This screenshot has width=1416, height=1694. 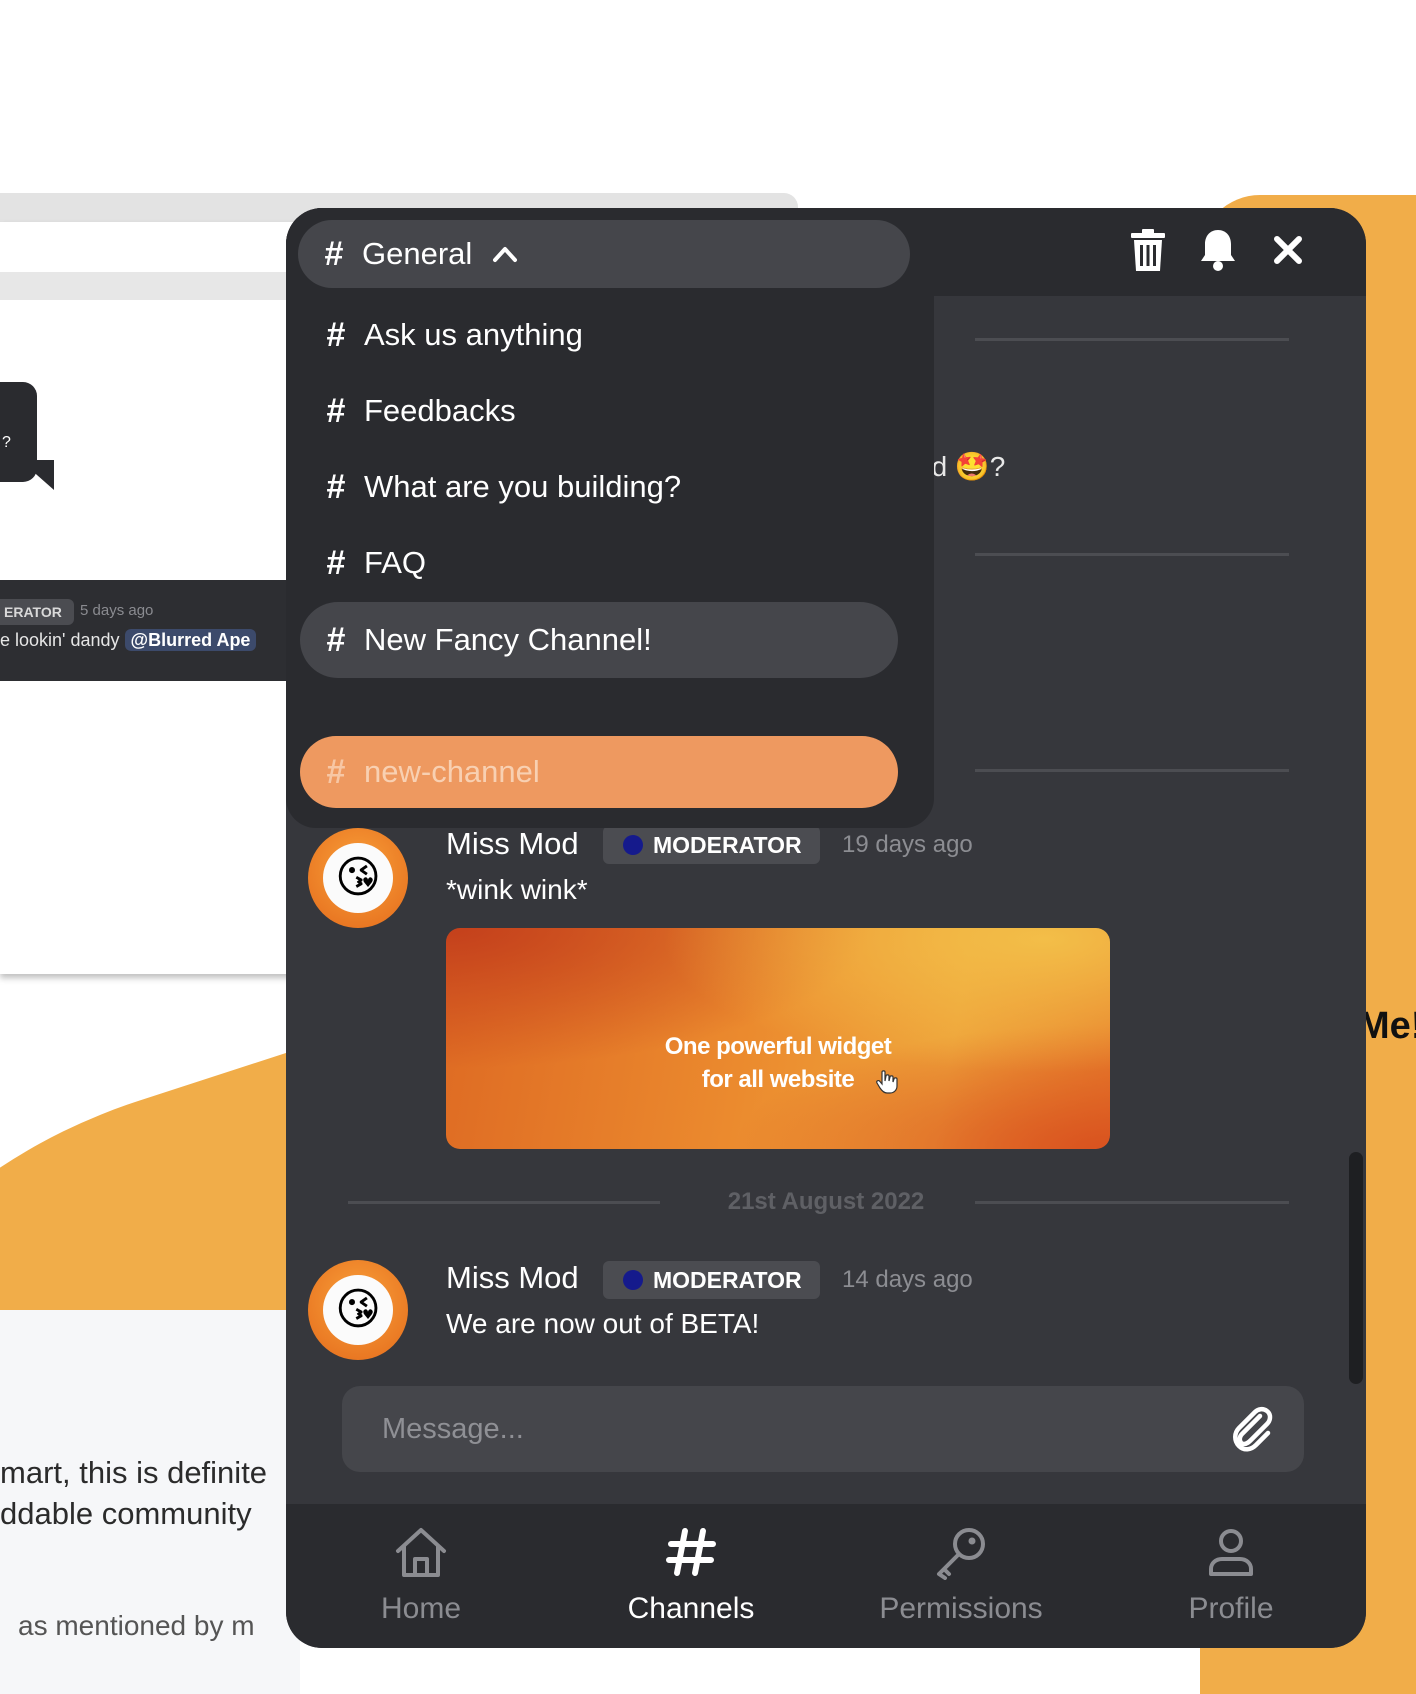 What do you see at coordinates (473, 334) in the screenshot?
I see `channel-label: Ask us anything` at bounding box center [473, 334].